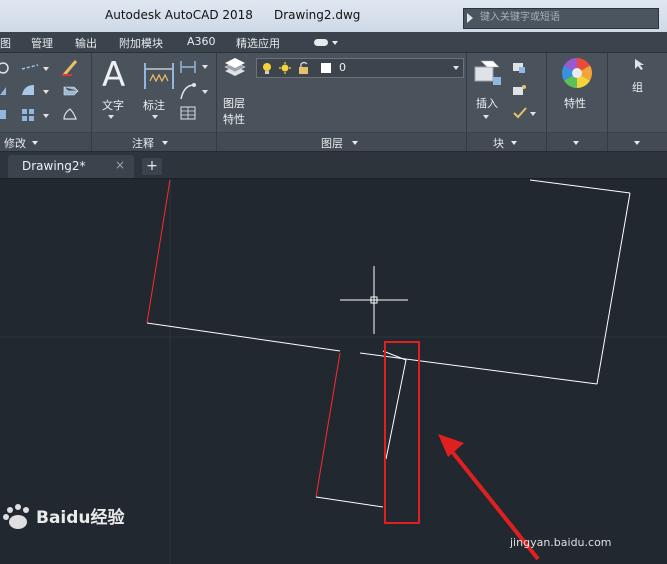 This screenshot has height=564, width=667. I want to click on block-panel-label: 块, so click(498, 143).